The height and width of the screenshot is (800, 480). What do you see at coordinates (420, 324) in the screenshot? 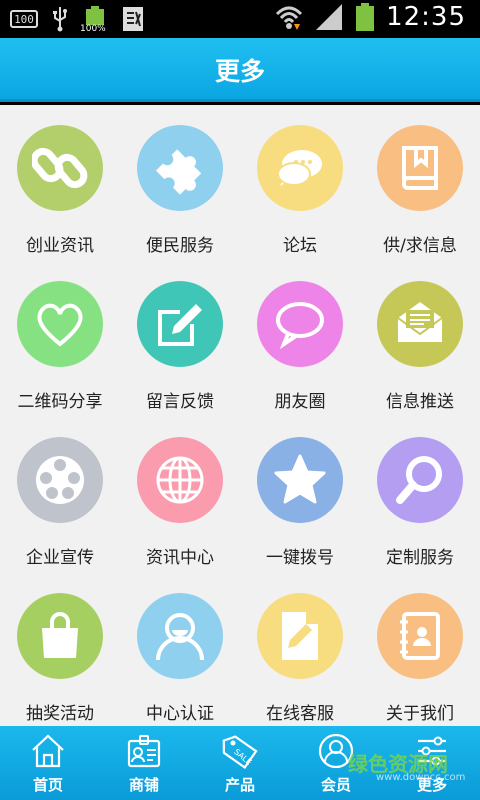
I see `envelope-icon` at bounding box center [420, 324].